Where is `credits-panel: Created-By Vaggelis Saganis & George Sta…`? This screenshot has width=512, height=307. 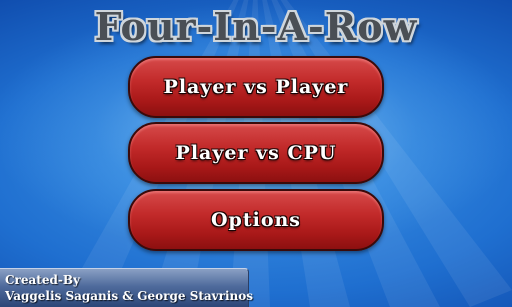 credits-panel: Created-By Vaggelis Saganis & George Sta… is located at coordinates (127, 287).